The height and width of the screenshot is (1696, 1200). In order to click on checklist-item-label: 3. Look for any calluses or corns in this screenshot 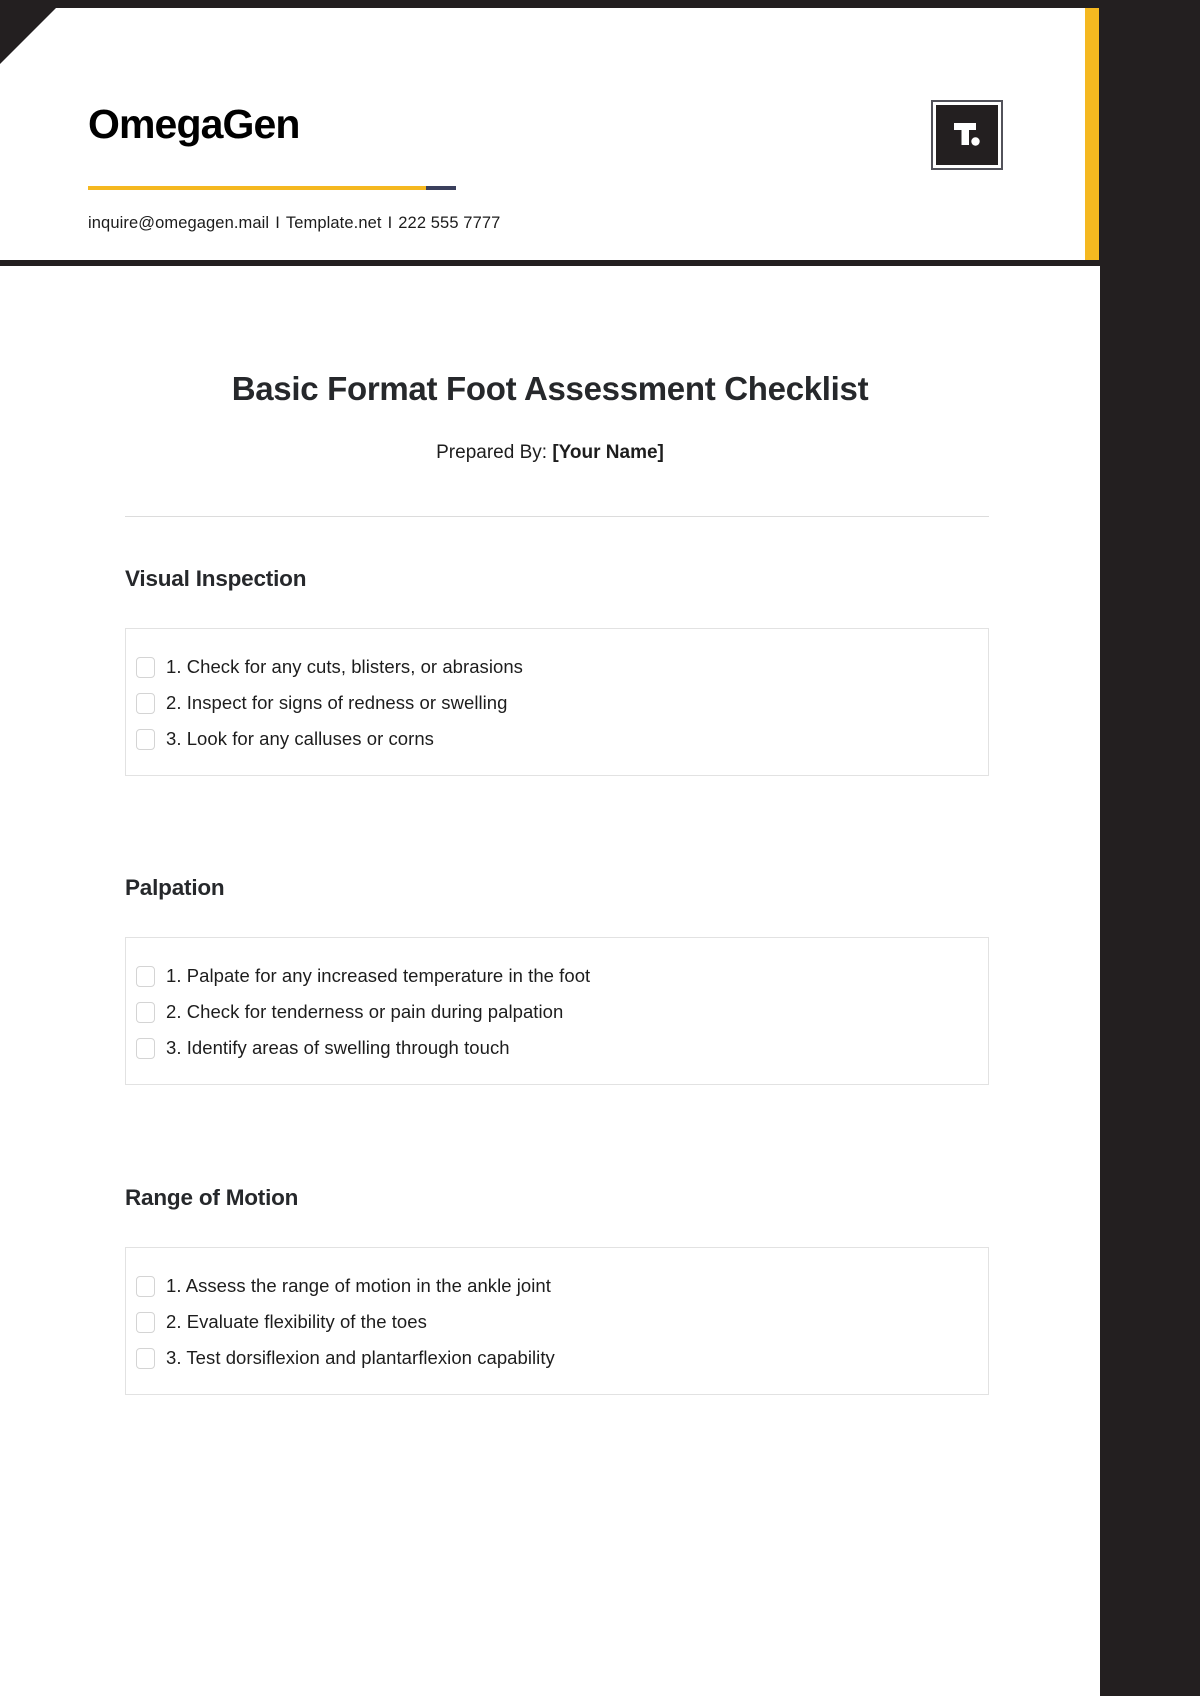, I will do `click(300, 738)`.